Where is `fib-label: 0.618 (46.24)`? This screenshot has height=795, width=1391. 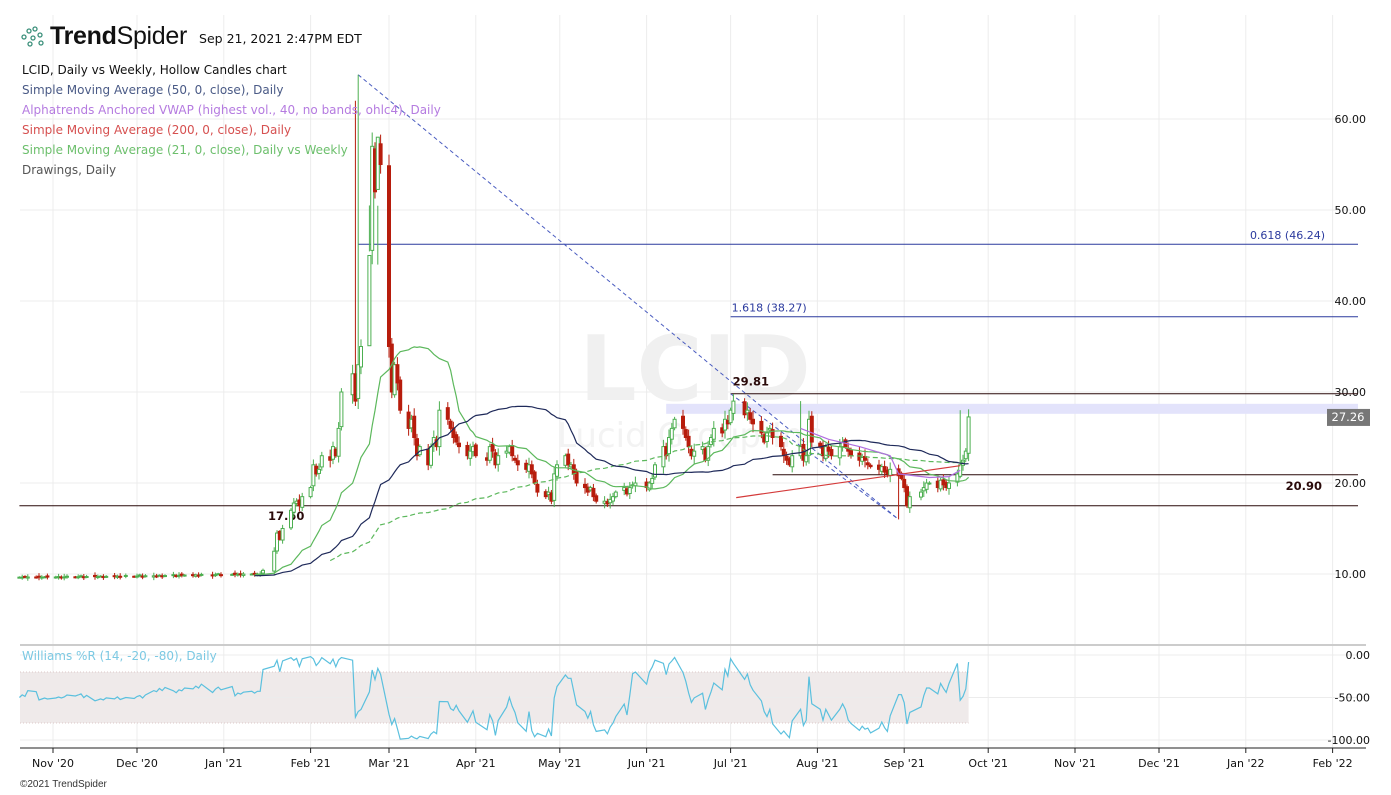 fib-label: 0.618 (46.24) is located at coordinates (1287, 235).